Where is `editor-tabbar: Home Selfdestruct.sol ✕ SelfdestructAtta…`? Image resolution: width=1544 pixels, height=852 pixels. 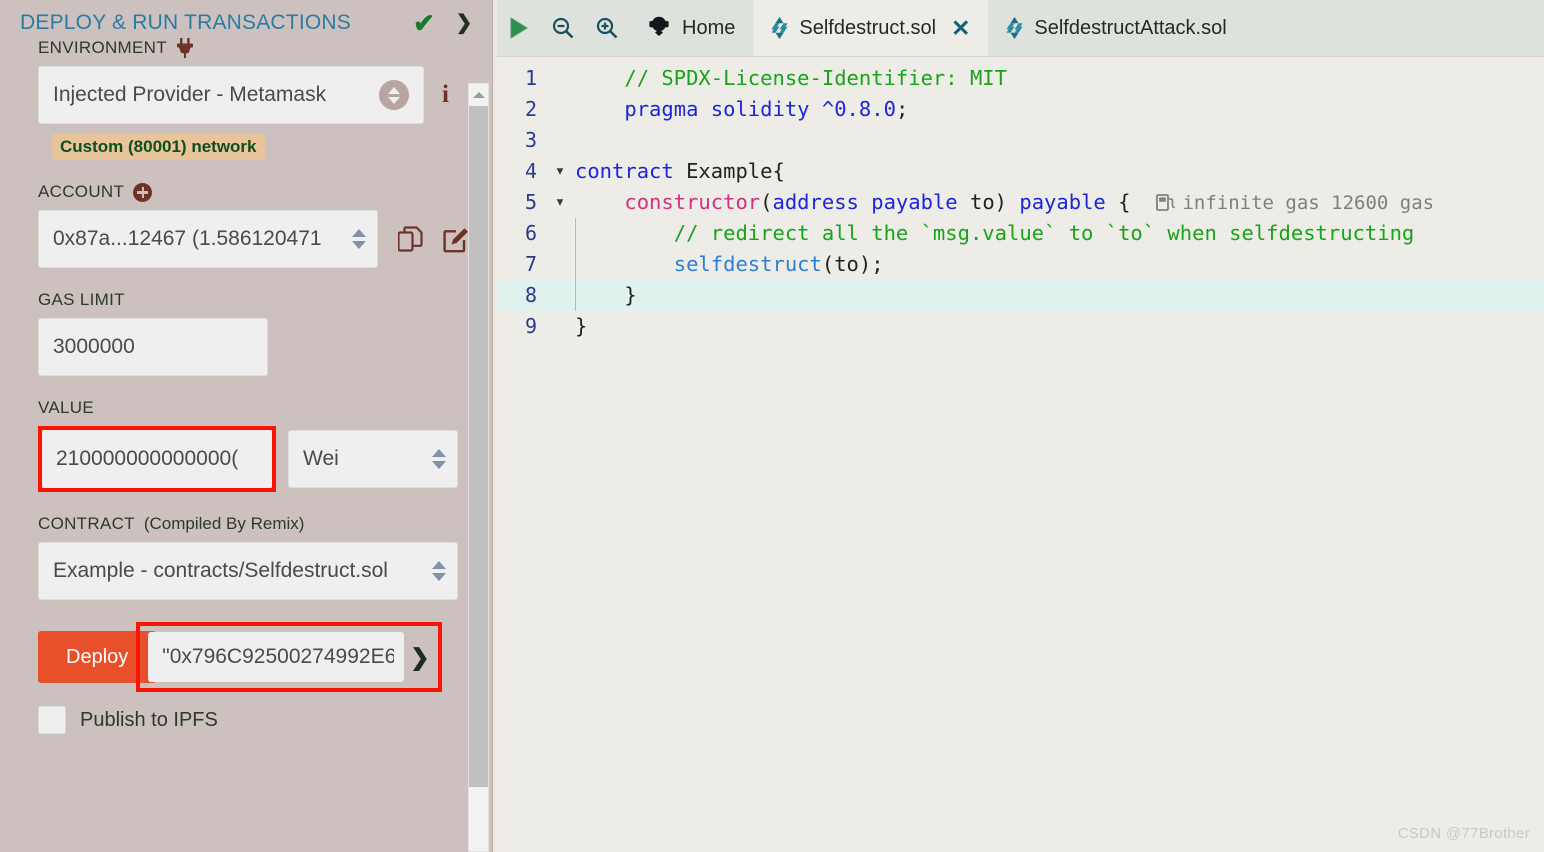 editor-tabbar: Home Selfdestruct.sol ✕ SelfdestructAtta… is located at coordinates (1020, 28).